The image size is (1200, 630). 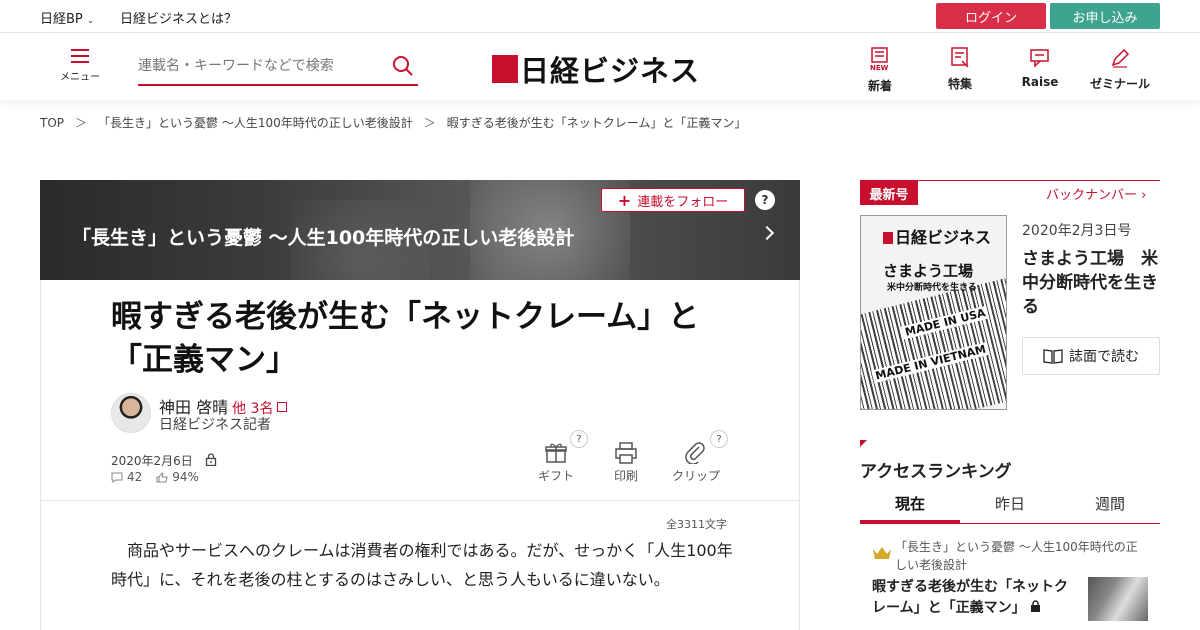 I want to click on author-role: 日経ビジネス記者, so click(x=215, y=425).